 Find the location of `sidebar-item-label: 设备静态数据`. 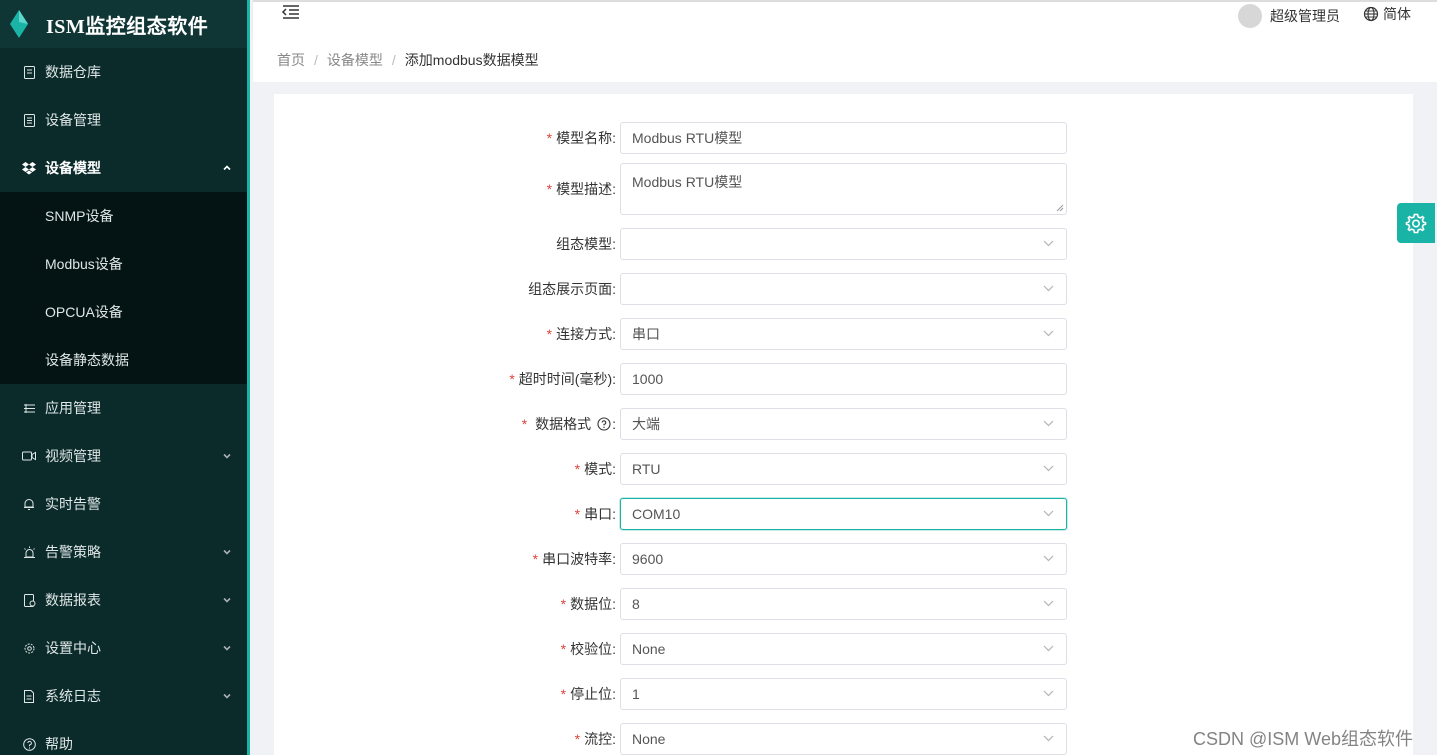

sidebar-item-label: 设备静态数据 is located at coordinates (87, 360).